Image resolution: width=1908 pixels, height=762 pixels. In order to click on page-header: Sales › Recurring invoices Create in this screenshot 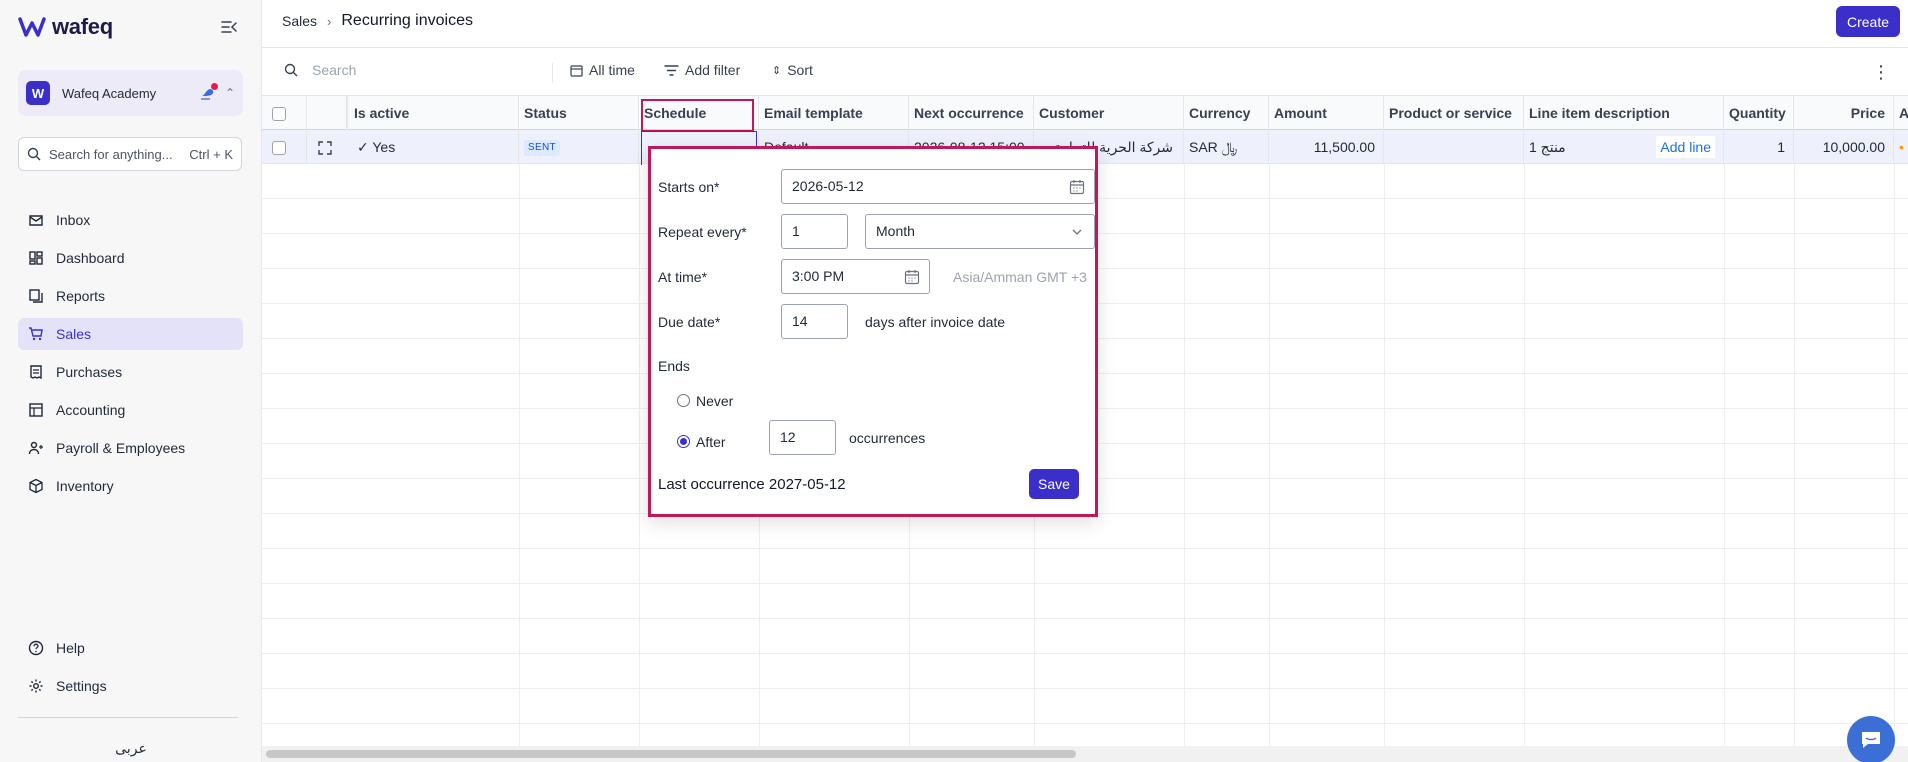, I will do `click(1085, 24)`.